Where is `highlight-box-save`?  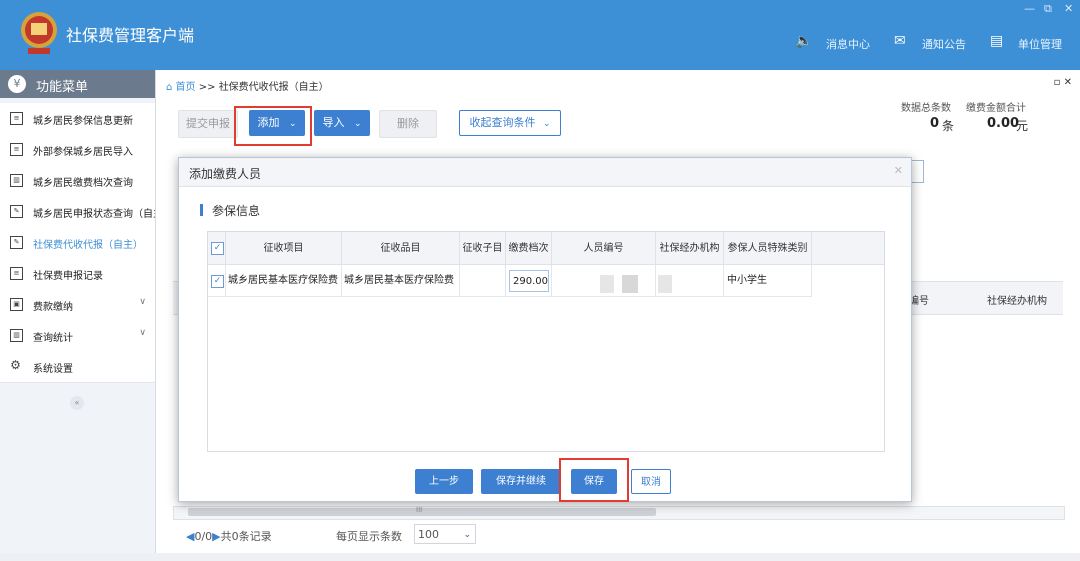 highlight-box-save is located at coordinates (594, 480).